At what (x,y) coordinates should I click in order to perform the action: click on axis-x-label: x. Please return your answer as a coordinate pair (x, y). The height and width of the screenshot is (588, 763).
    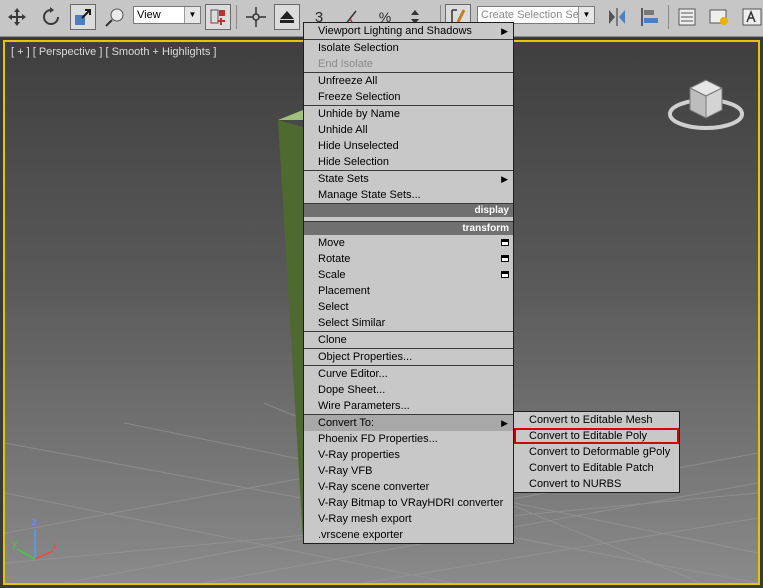
    Looking at the image, I should click on (54, 546).